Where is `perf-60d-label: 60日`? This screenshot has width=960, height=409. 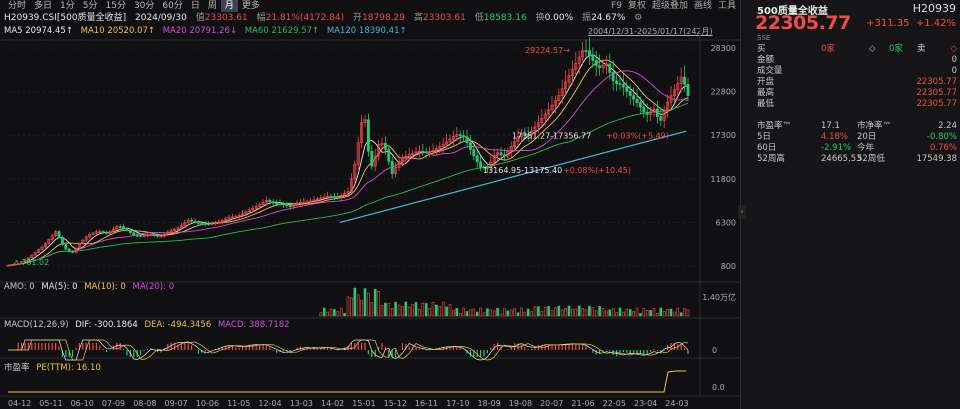 perf-60d-label: 60日 is located at coordinates (767, 148).